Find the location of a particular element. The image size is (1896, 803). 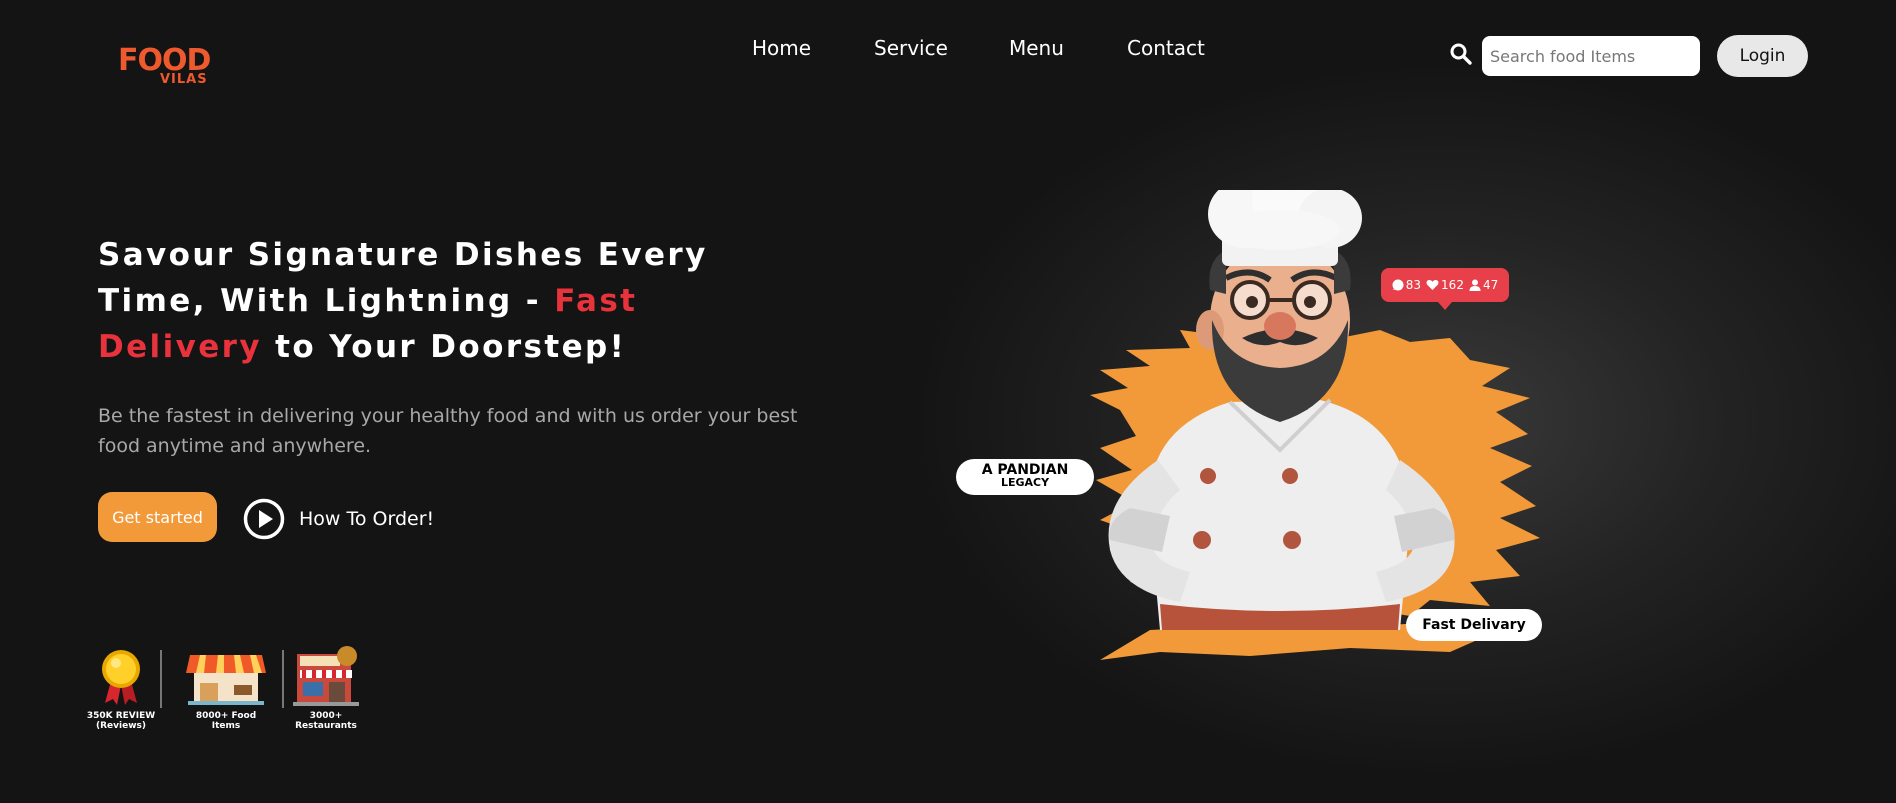

pandian-legacy-tag: A PANDIAN LEGACY is located at coordinates (1025, 477).